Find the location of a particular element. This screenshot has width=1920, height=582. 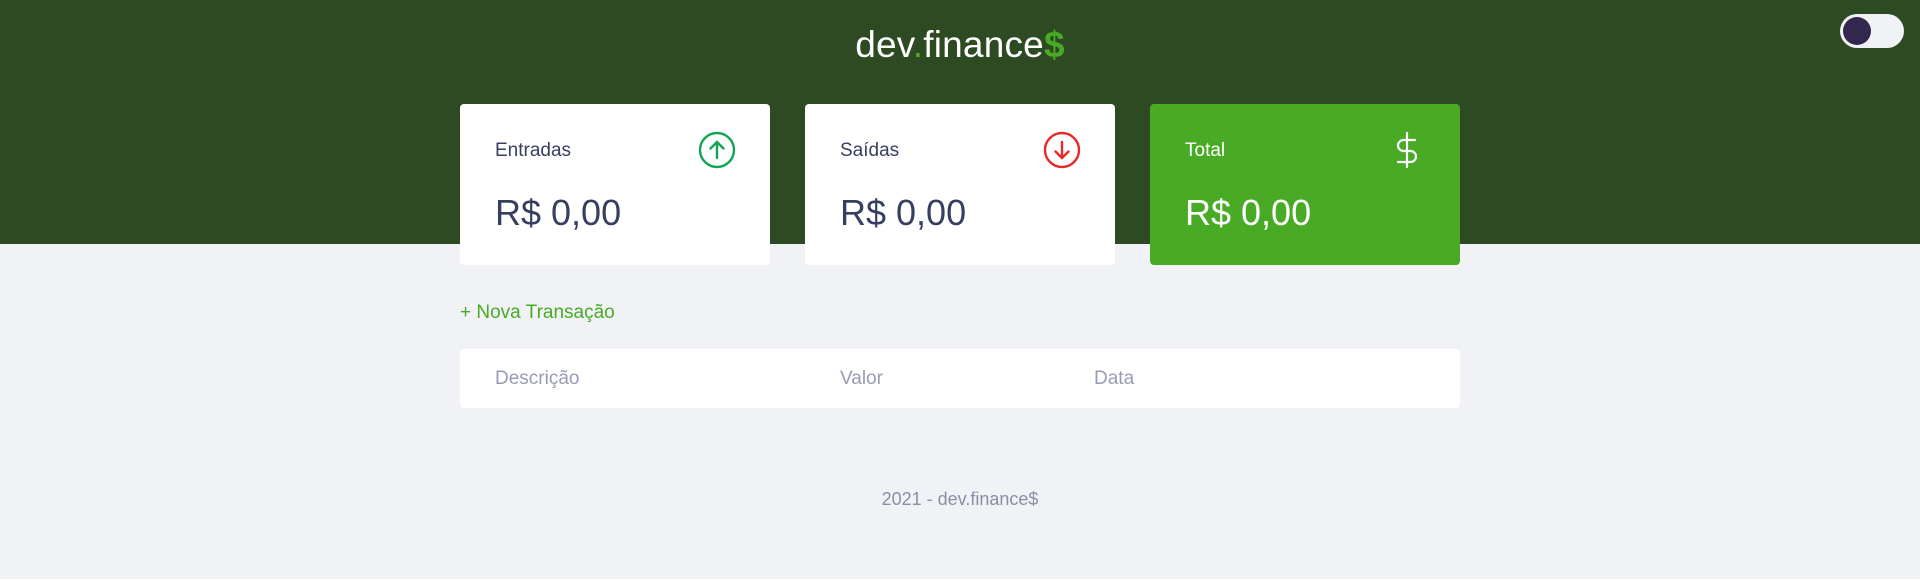

card-entradas-label: Entradas is located at coordinates (533, 150).